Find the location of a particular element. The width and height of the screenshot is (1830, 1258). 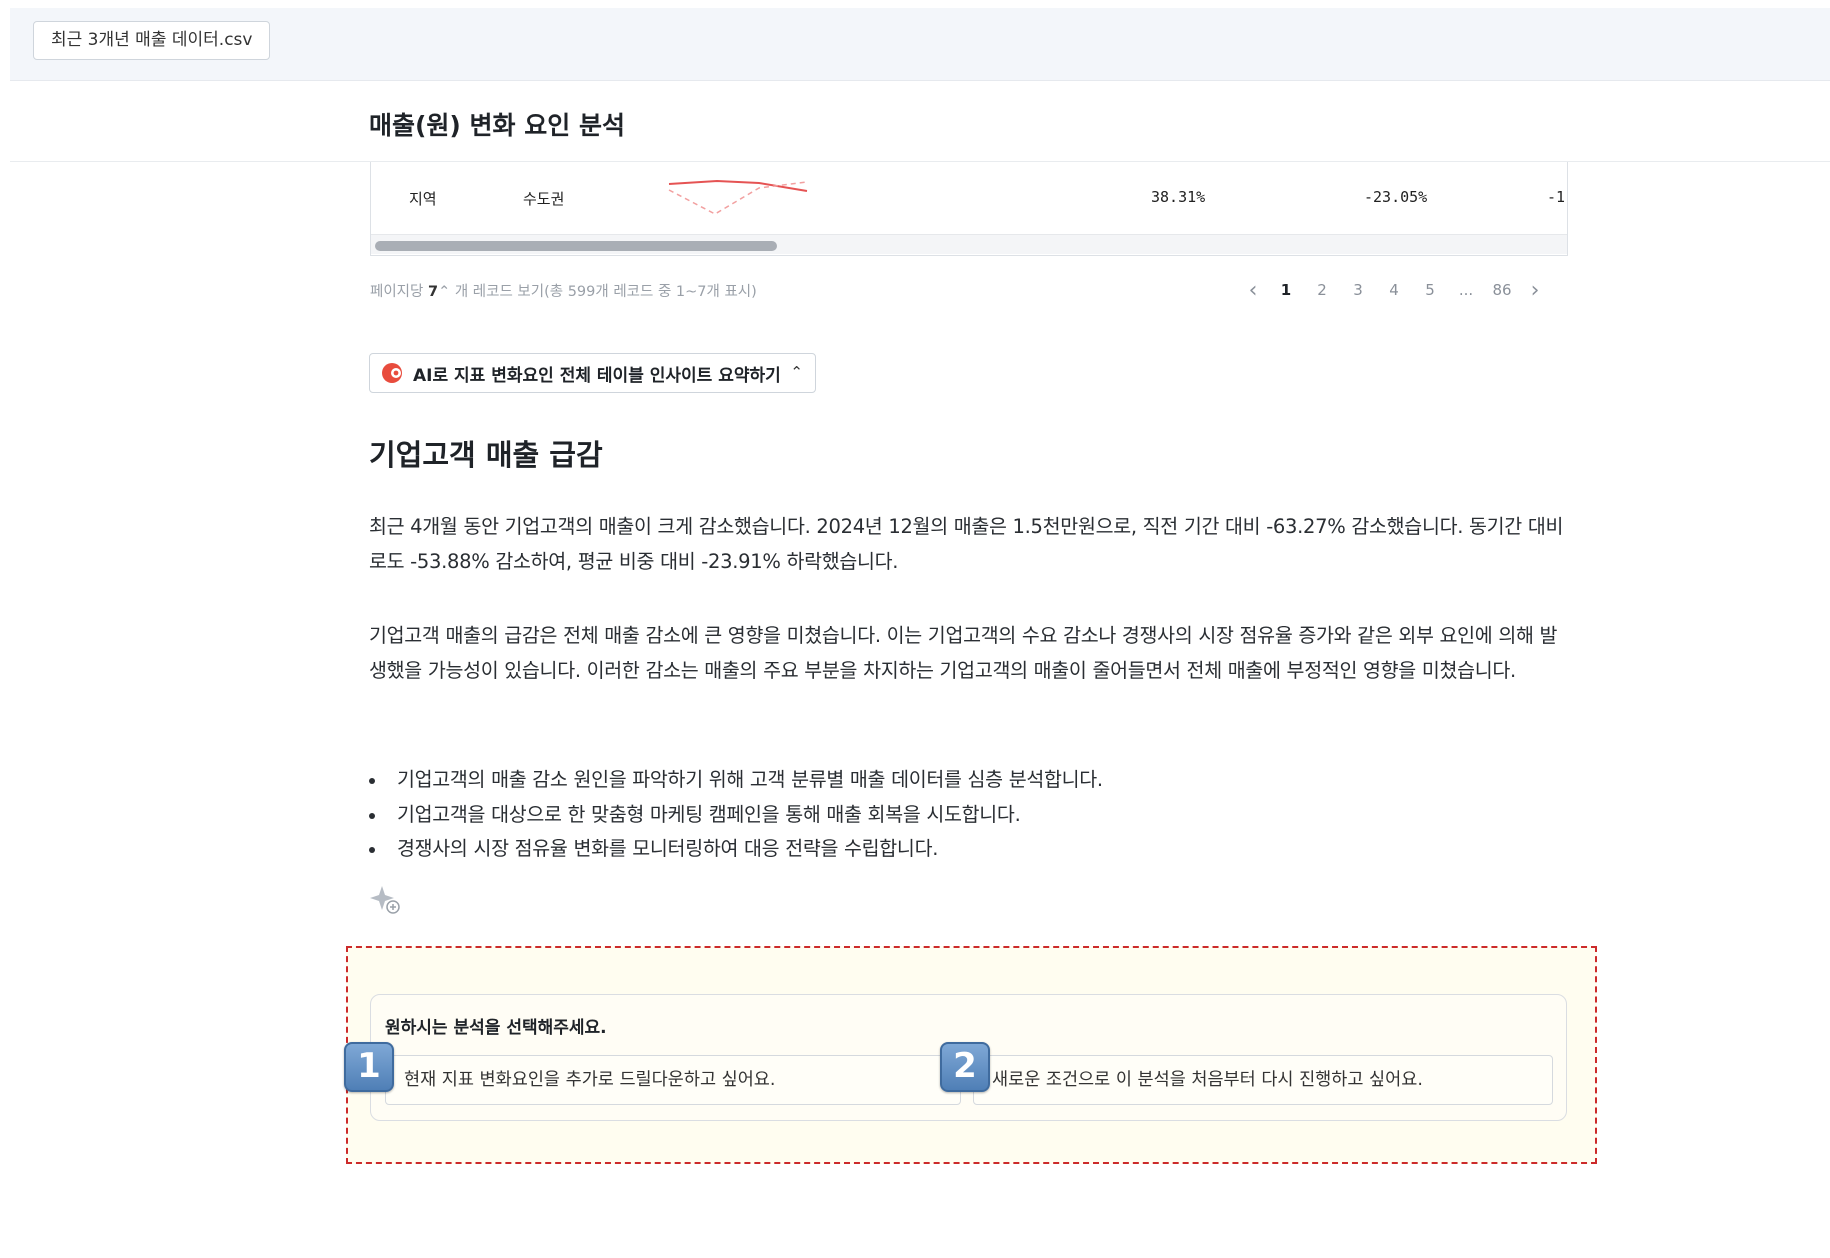

page-2: 2 is located at coordinates (1322, 290).